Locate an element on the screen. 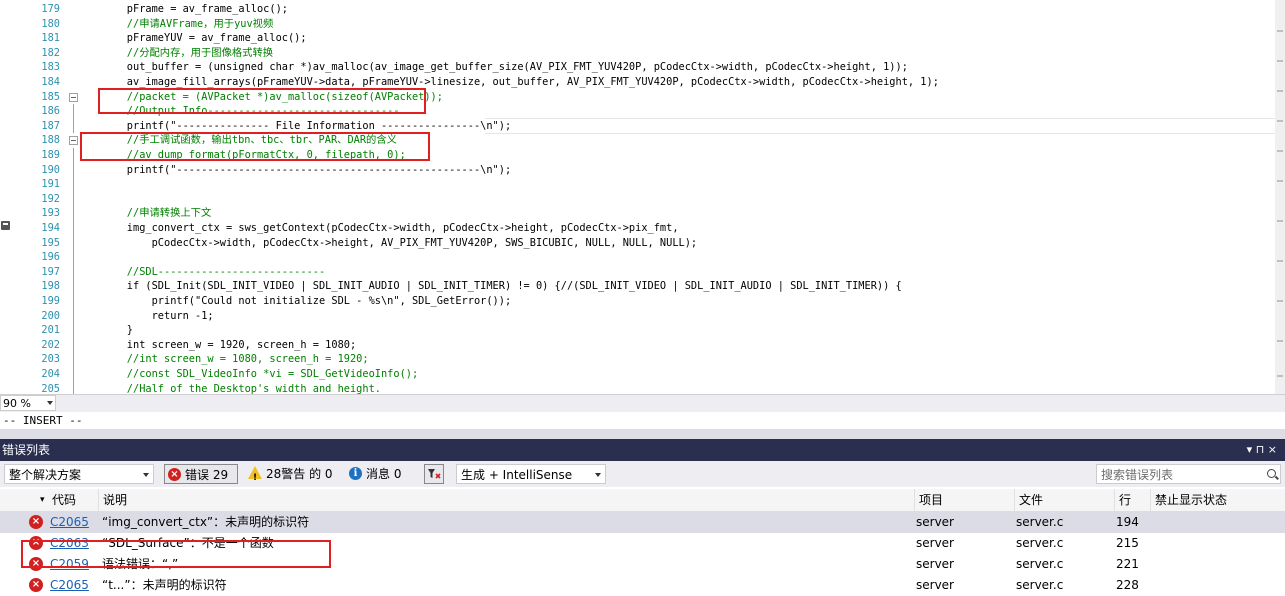 The width and height of the screenshot is (1285, 596). error-list-titlebar: 错误列表 ▾ ⊓ × is located at coordinates (642, 450).